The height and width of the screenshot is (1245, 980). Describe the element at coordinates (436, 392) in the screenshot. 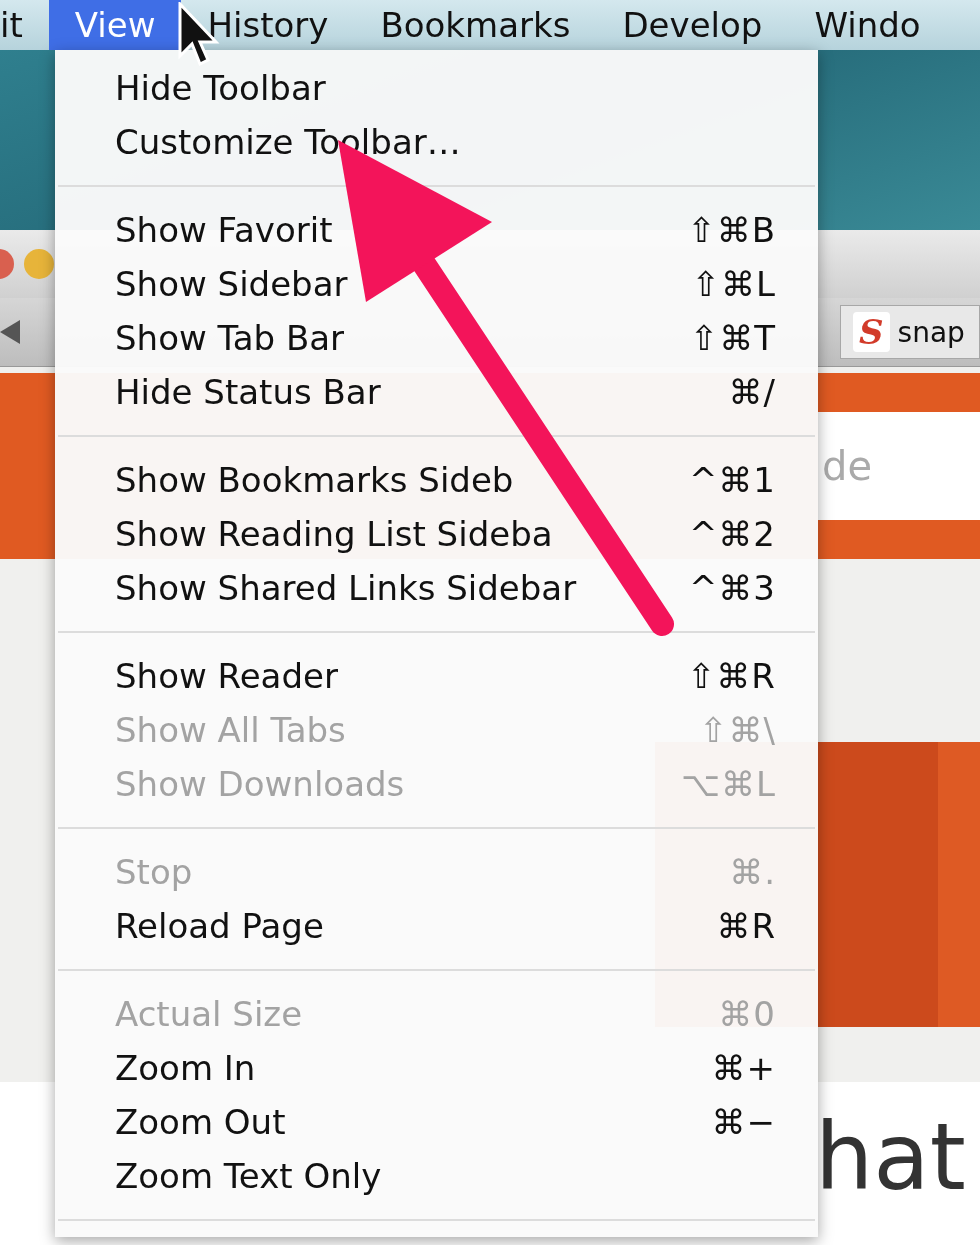

I see `menu-item: Hide Status Bar ⌘/` at that location.